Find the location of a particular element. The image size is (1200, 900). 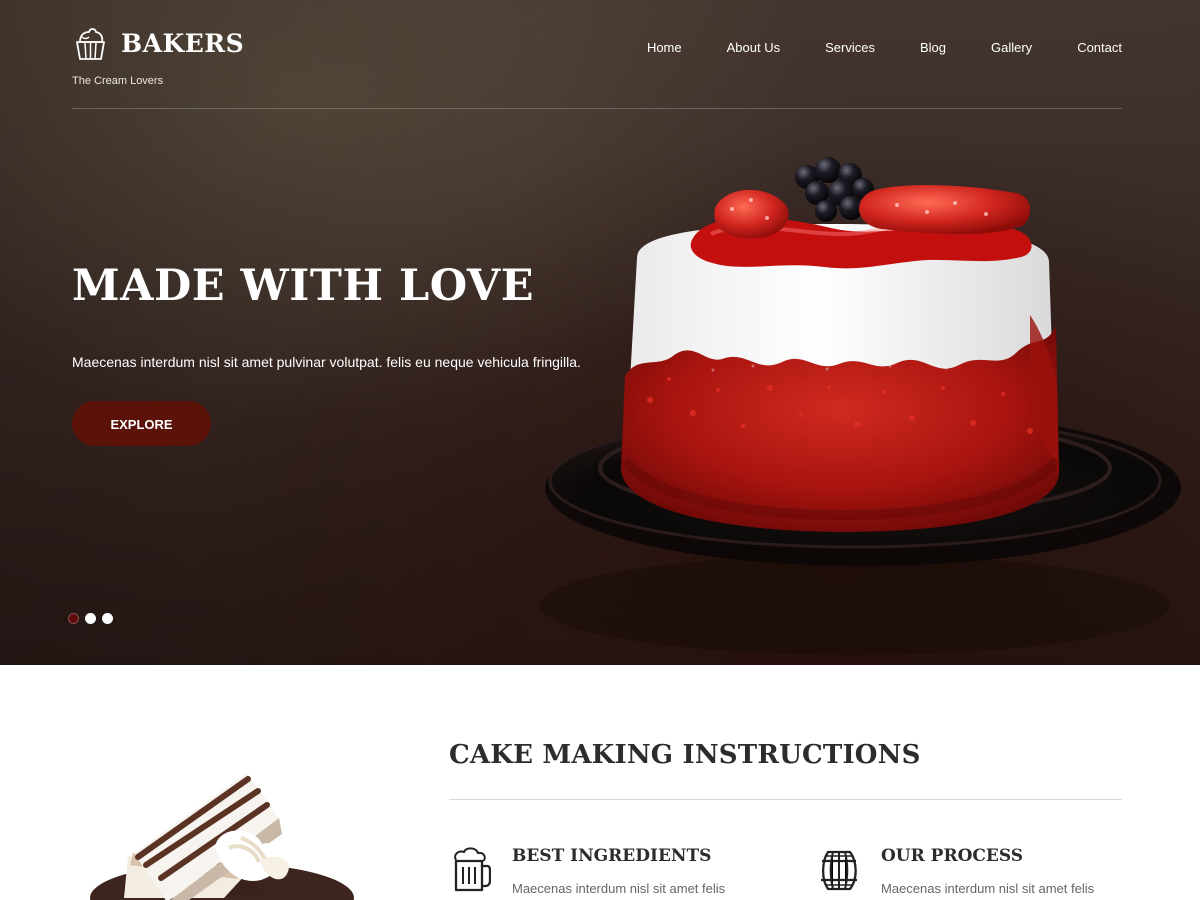

section-divider is located at coordinates (785, 799).